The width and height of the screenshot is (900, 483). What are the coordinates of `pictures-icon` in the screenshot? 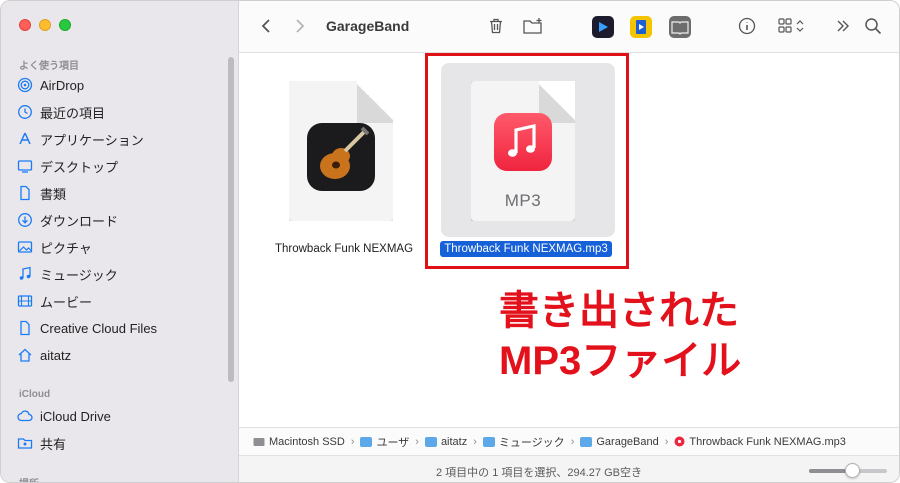 It's located at (25, 247).